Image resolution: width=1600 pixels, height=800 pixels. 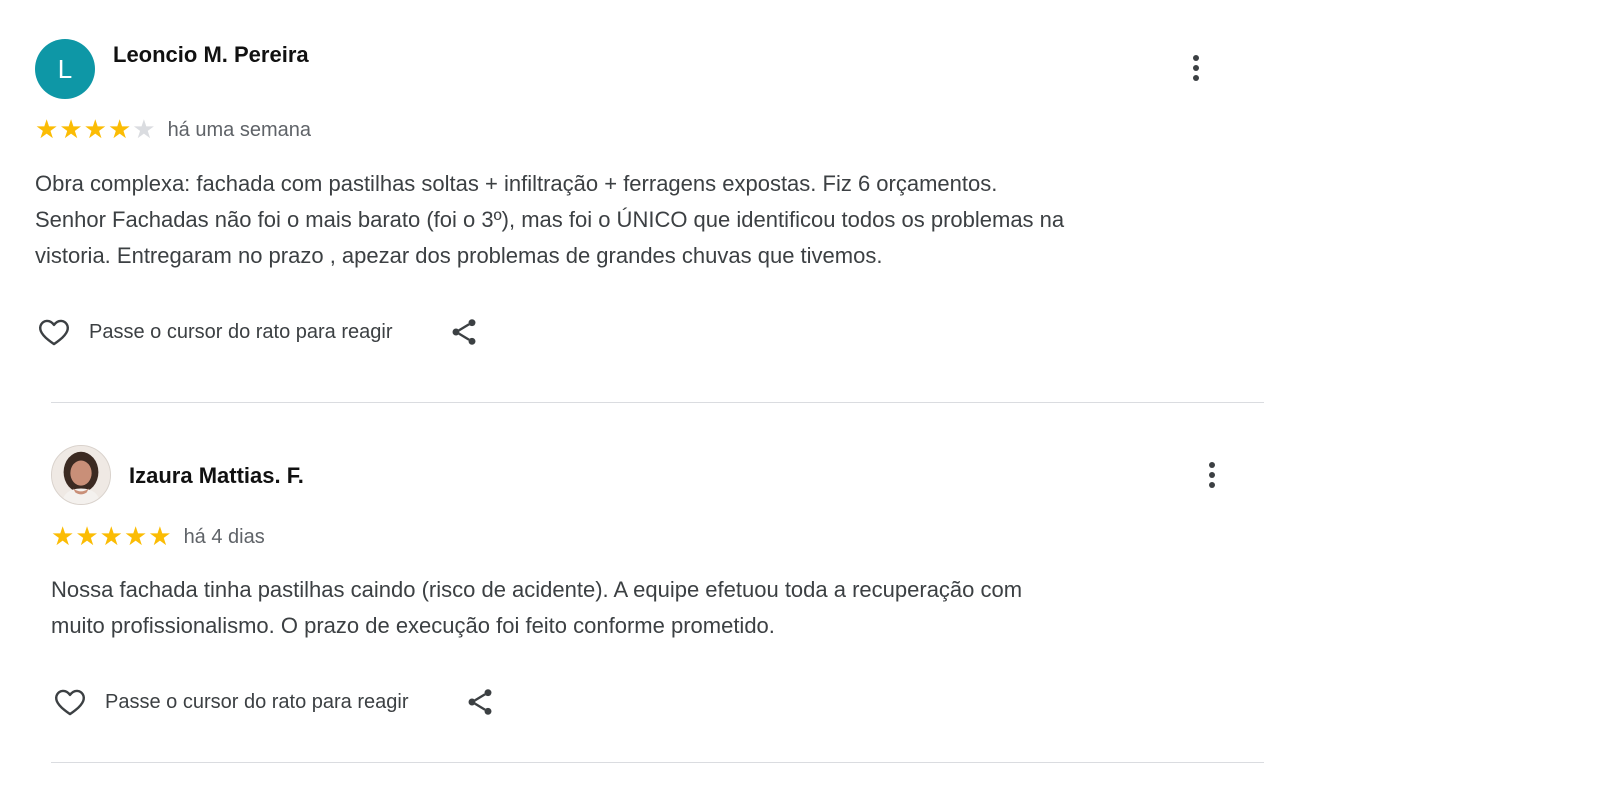 I want to click on avatar: L, so click(x=65, y=69).